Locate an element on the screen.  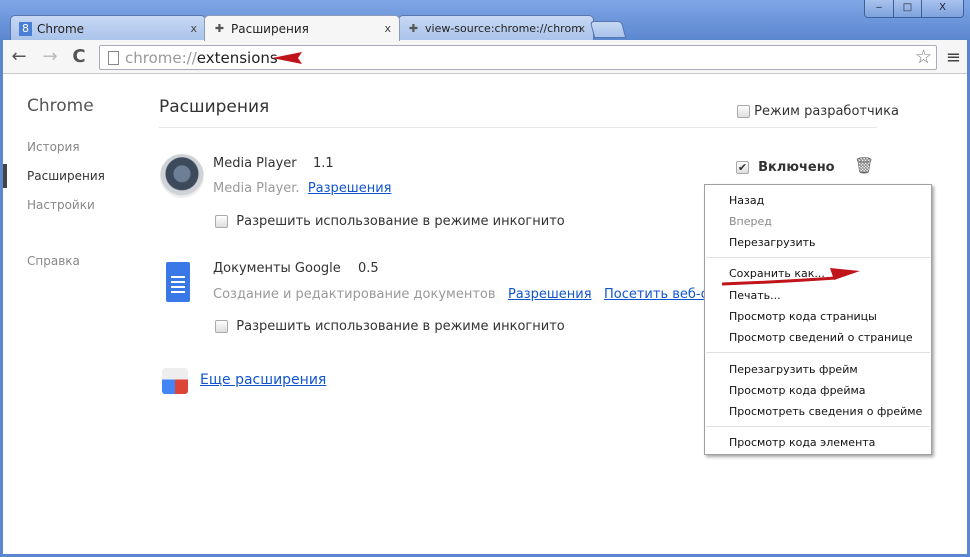
new-tab-button is located at coordinates (608, 29).